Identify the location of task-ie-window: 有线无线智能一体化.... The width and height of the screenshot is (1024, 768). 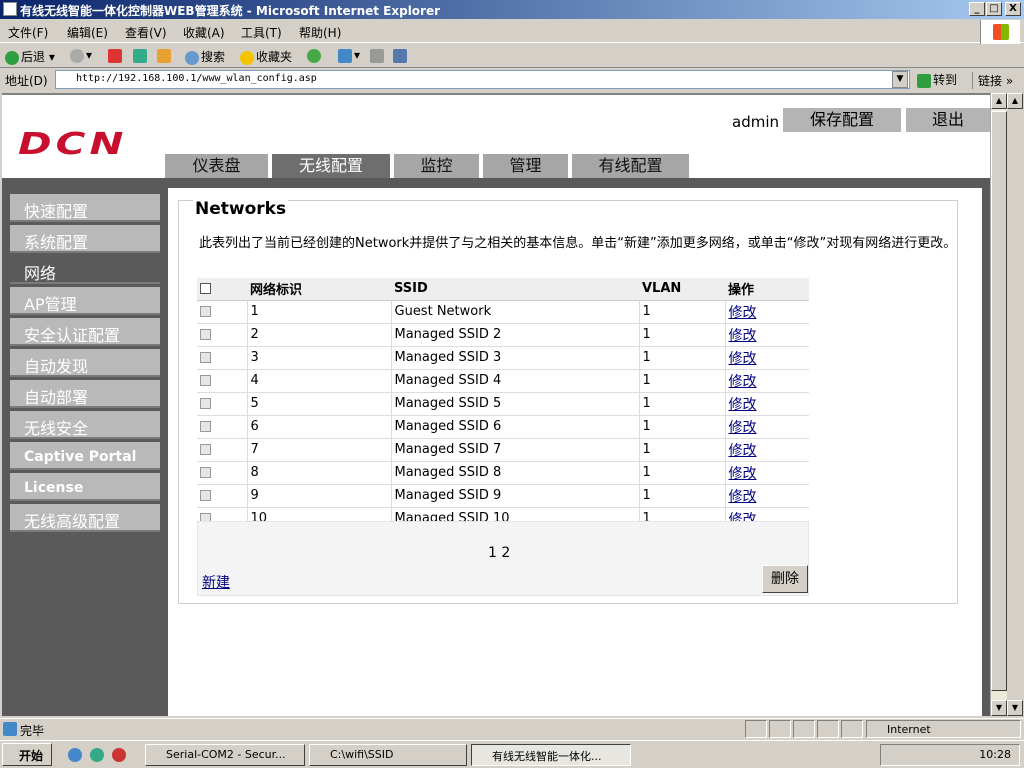
(551, 755).